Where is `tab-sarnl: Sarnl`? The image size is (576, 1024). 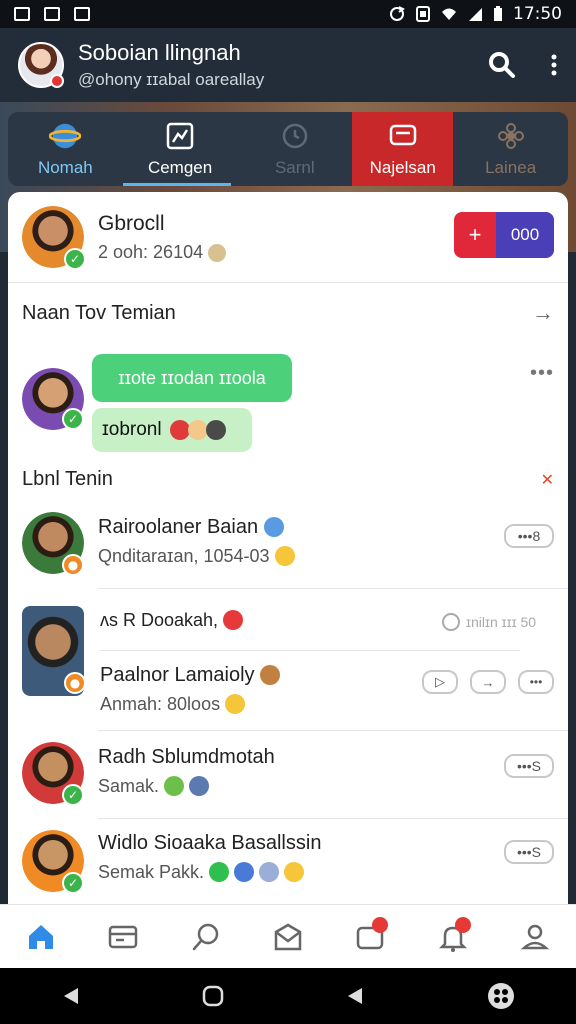
tab-sarnl: Sarnl is located at coordinates (294, 149).